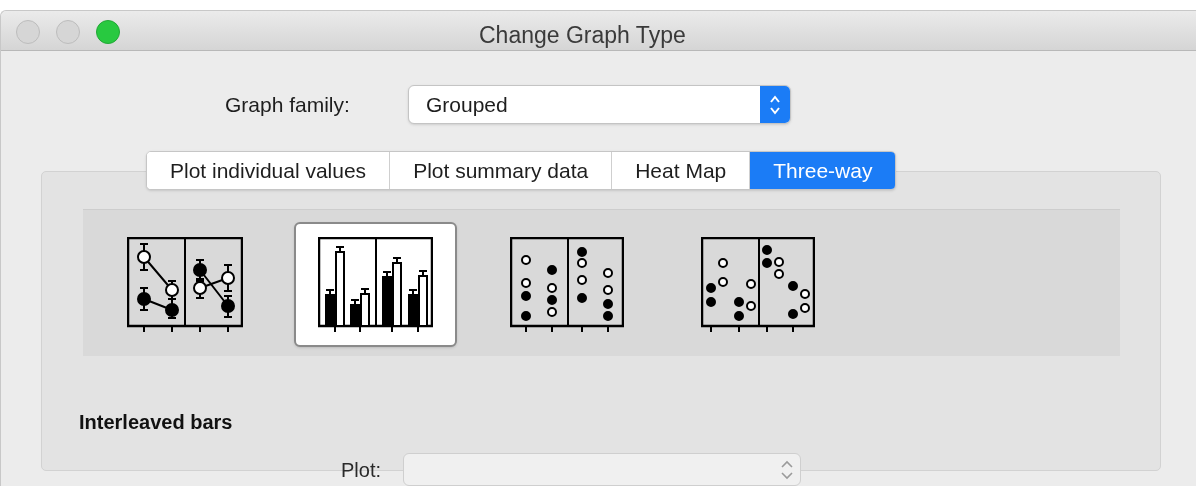  What do you see at coordinates (582, 35) in the screenshot?
I see `window-title: Change Graph Type` at bounding box center [582, 35].